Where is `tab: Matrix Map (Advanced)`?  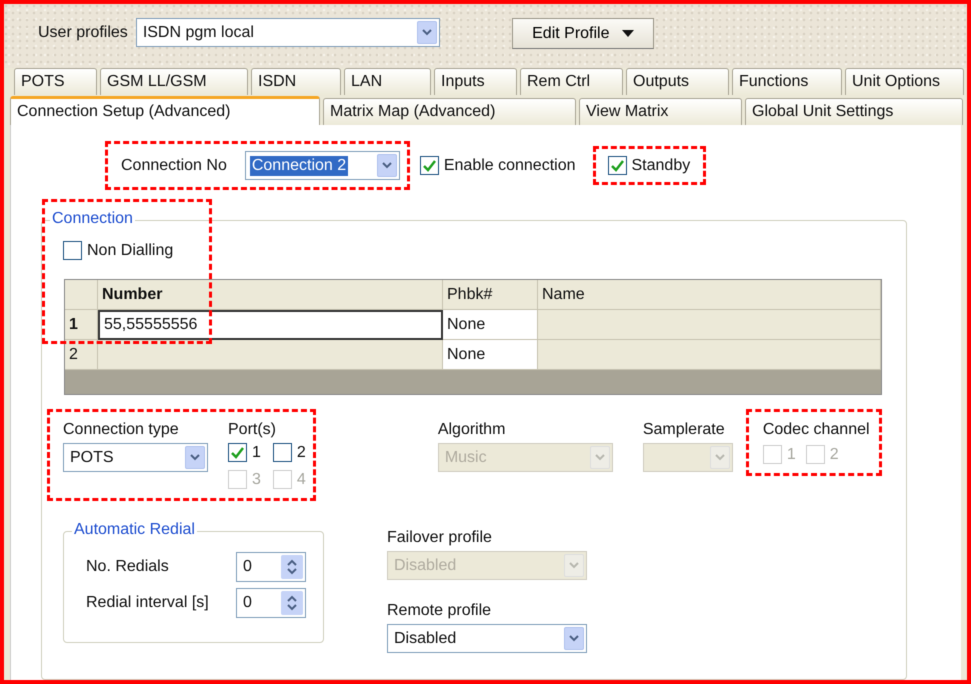 tab: Matrix Map (Advanced) is located at coordinates (449, 111).